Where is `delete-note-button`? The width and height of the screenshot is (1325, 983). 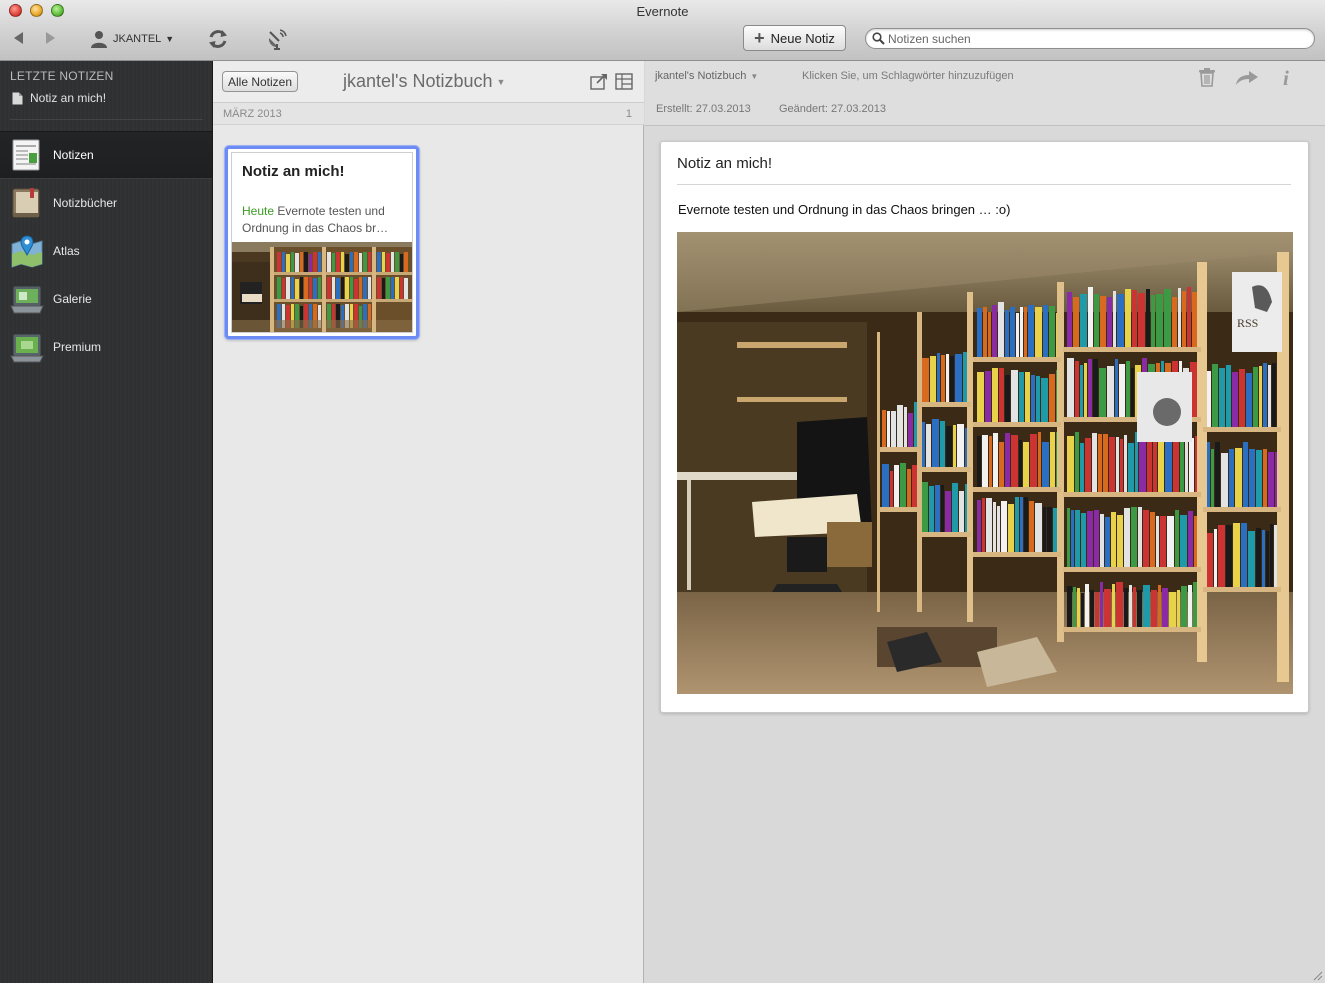
delete-note-button is located at coordinates (1207, 77).